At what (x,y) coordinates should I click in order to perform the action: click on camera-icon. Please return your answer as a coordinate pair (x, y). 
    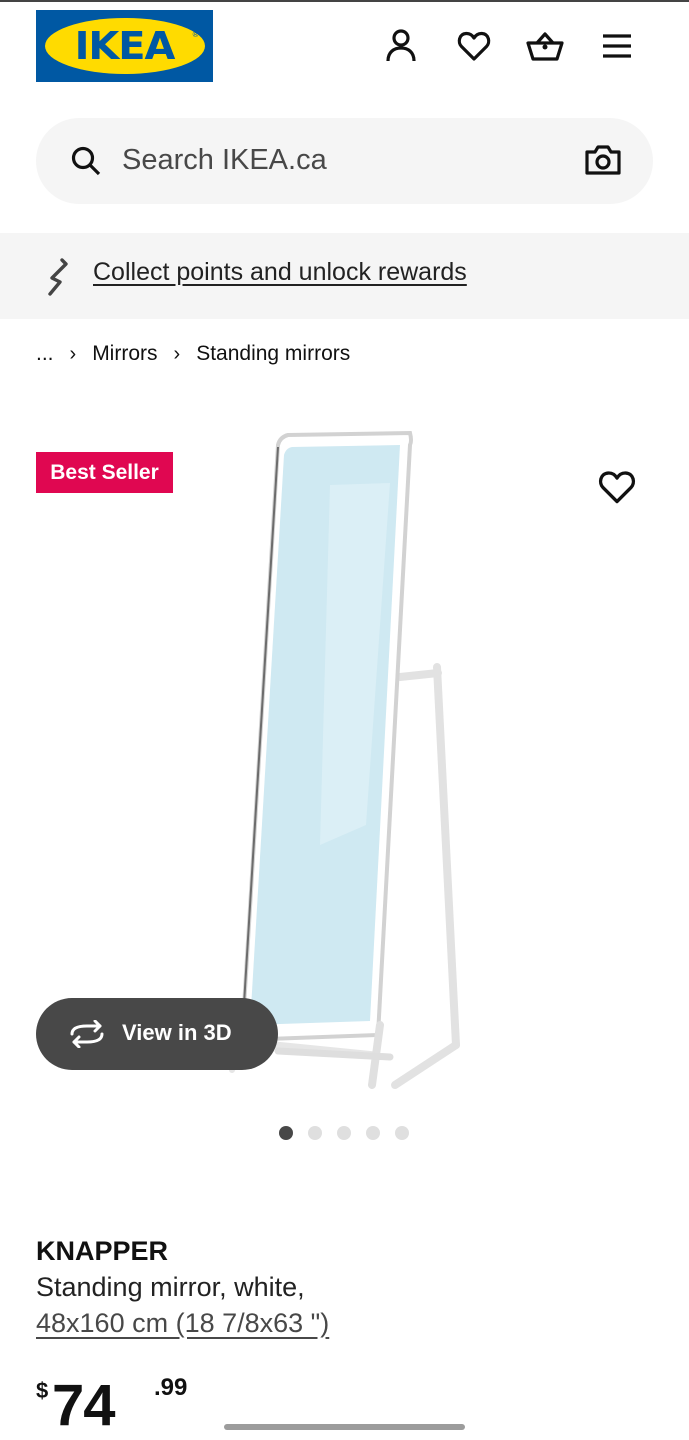
    Looking at the image, I should click on (603, 162).